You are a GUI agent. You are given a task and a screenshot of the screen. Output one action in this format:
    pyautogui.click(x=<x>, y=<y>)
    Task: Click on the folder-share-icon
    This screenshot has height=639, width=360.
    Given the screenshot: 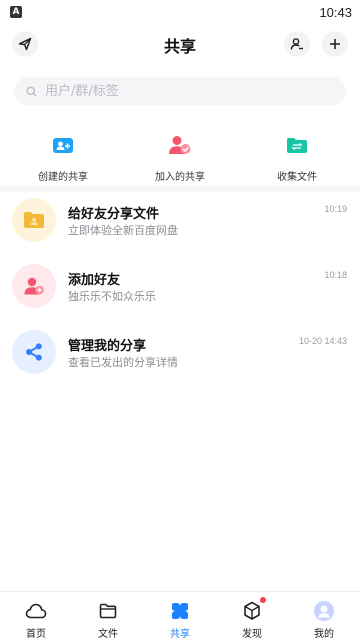 What is the action you would take?
    pyautogui.click(x=34, y=220)
    